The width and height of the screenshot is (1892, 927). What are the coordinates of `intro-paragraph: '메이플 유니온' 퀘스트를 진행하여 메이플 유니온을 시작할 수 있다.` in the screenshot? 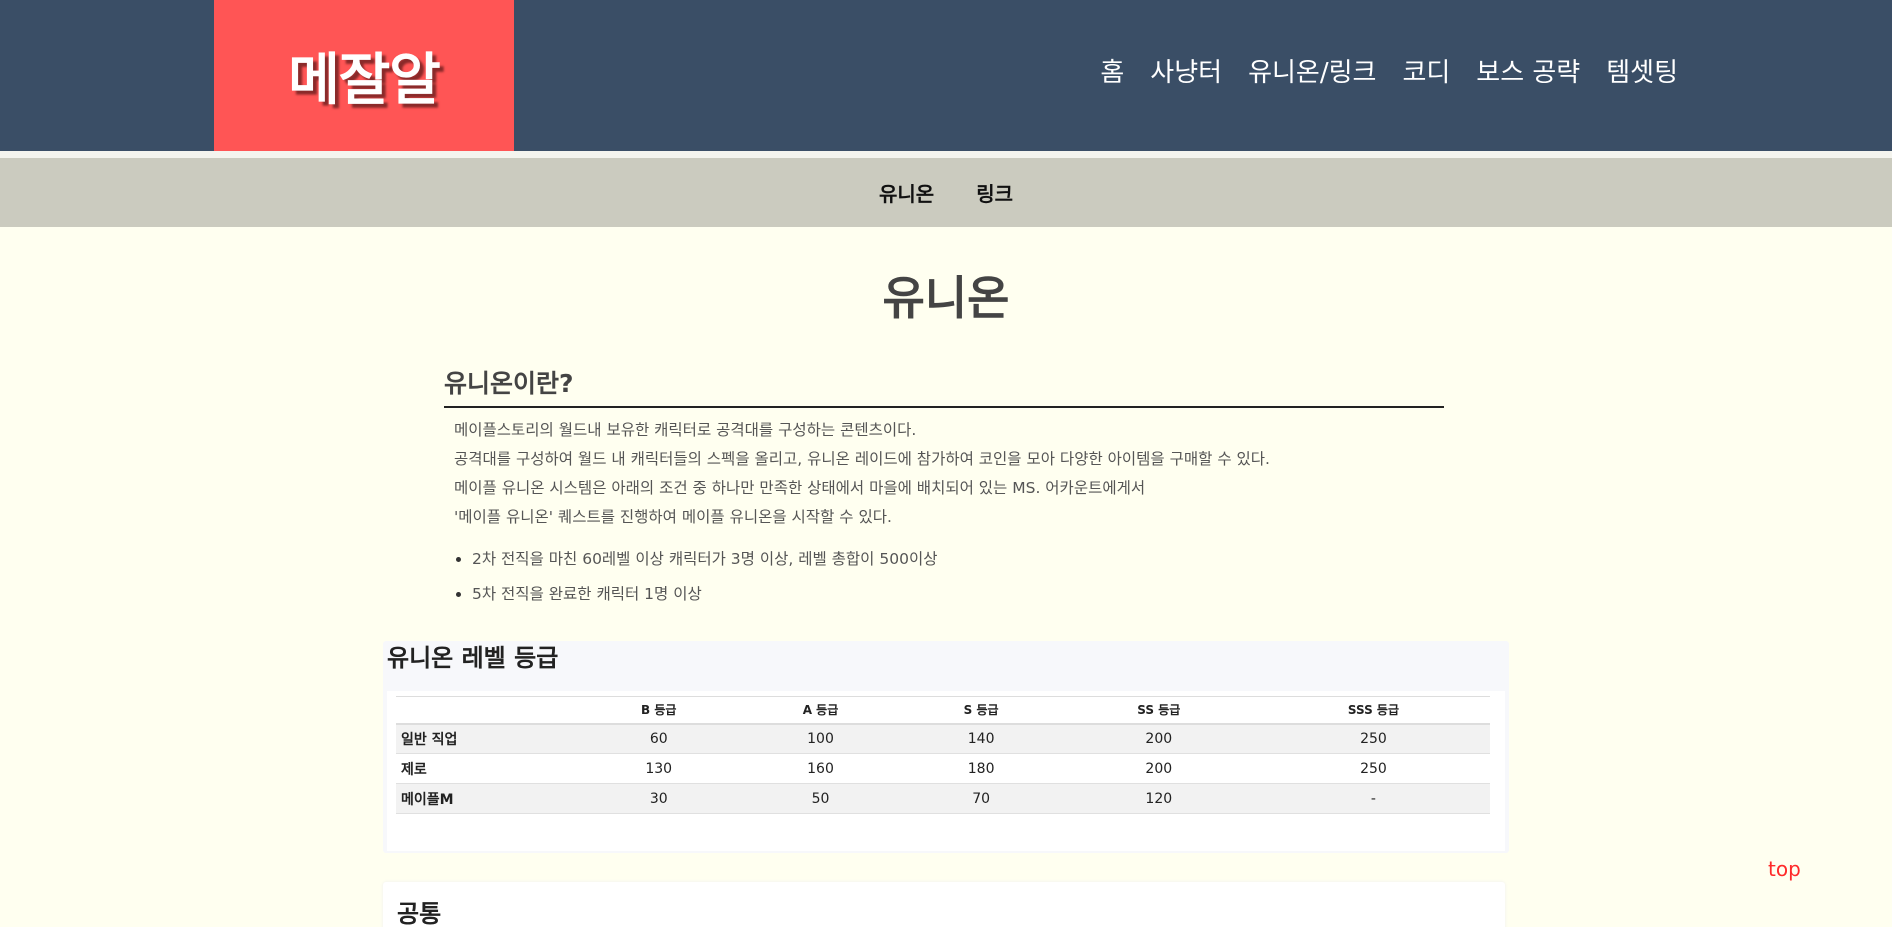 It's located at (673, 517).